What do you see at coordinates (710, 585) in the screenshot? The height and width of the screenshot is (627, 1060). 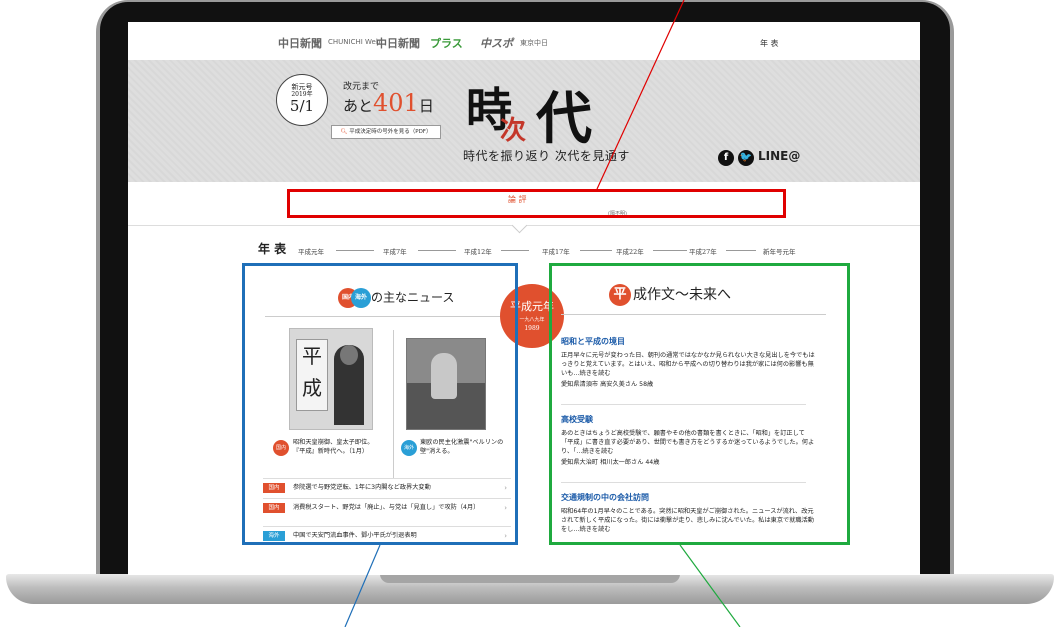 I see `green-pointer-line` at bounding box center [710, 585].